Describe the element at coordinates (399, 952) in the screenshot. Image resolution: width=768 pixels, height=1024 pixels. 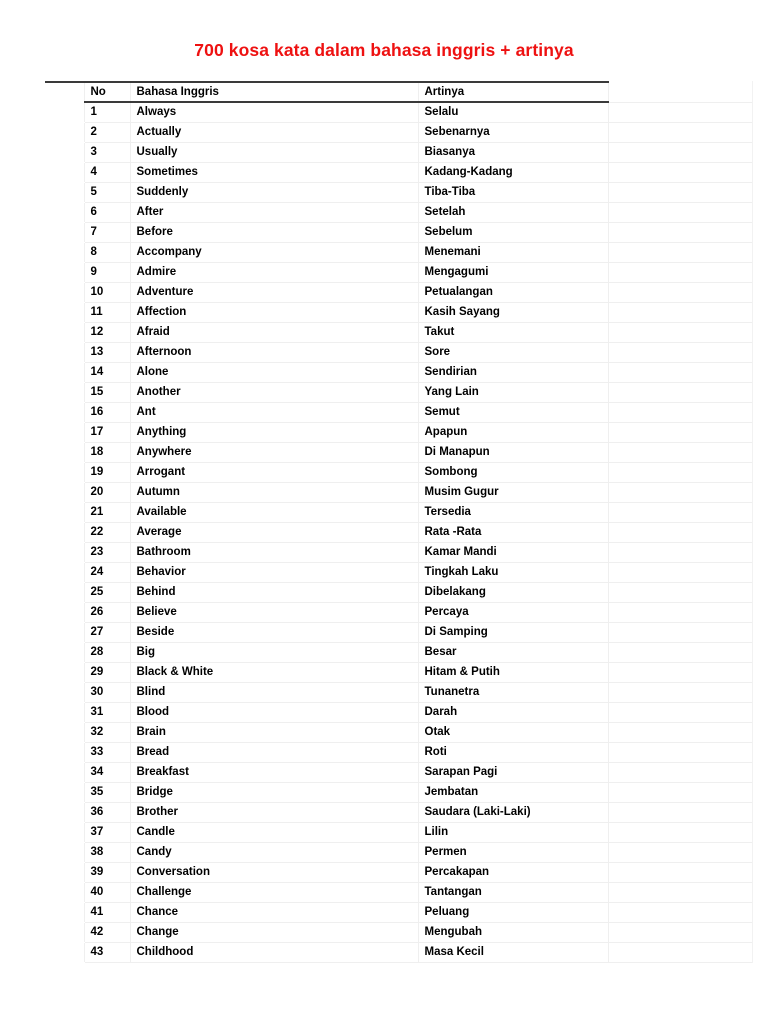
I see `table-row: 43 Childhood Masa Kecil` at that location.